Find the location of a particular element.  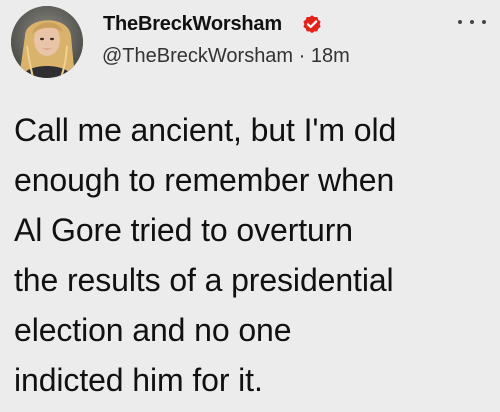

tweet-text-line: election and no one is located at coordinates (153, 330).